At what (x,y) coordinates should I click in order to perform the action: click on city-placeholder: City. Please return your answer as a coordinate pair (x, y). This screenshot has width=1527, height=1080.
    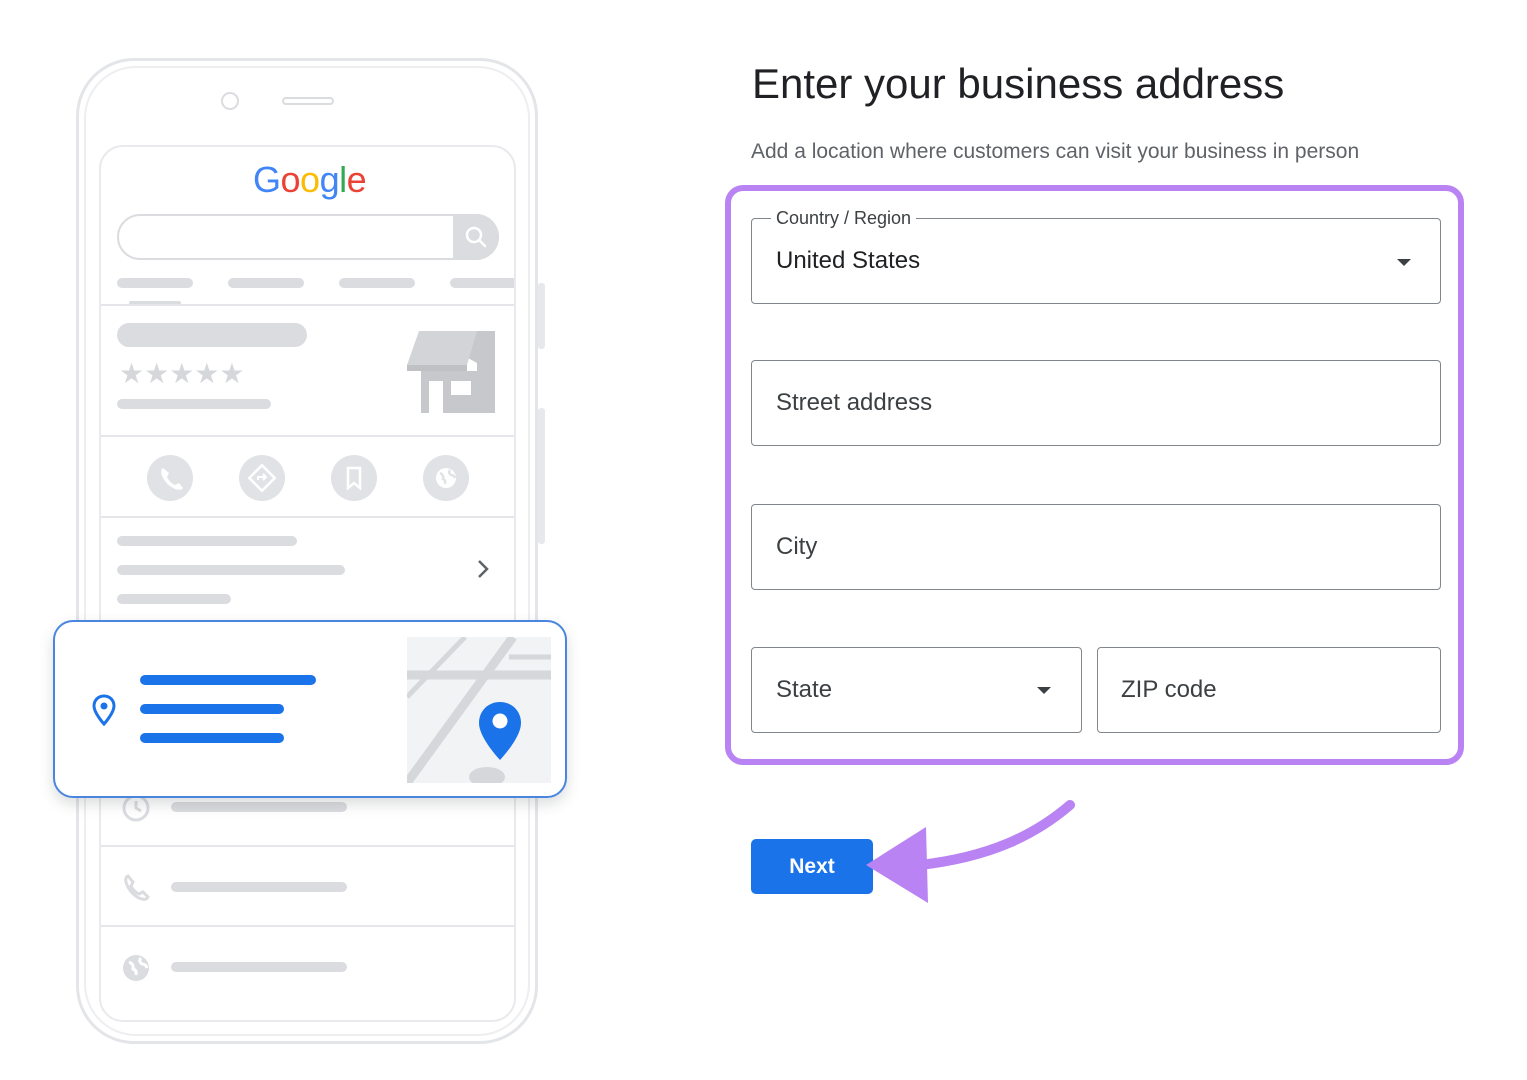
    Looking at the image, I should click on (797, 546).